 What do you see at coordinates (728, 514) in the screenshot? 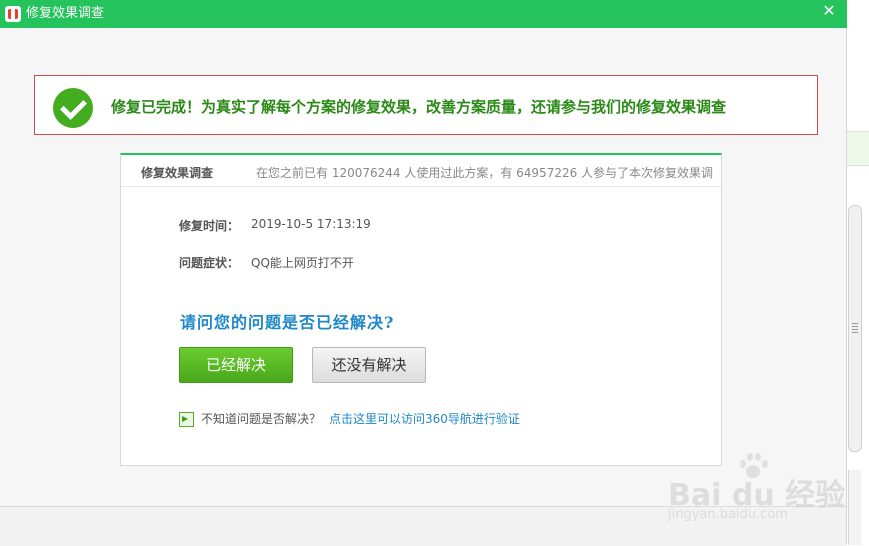
I see `watermark-url: jingyan.baidu.com` at bounding box center [728, 514].